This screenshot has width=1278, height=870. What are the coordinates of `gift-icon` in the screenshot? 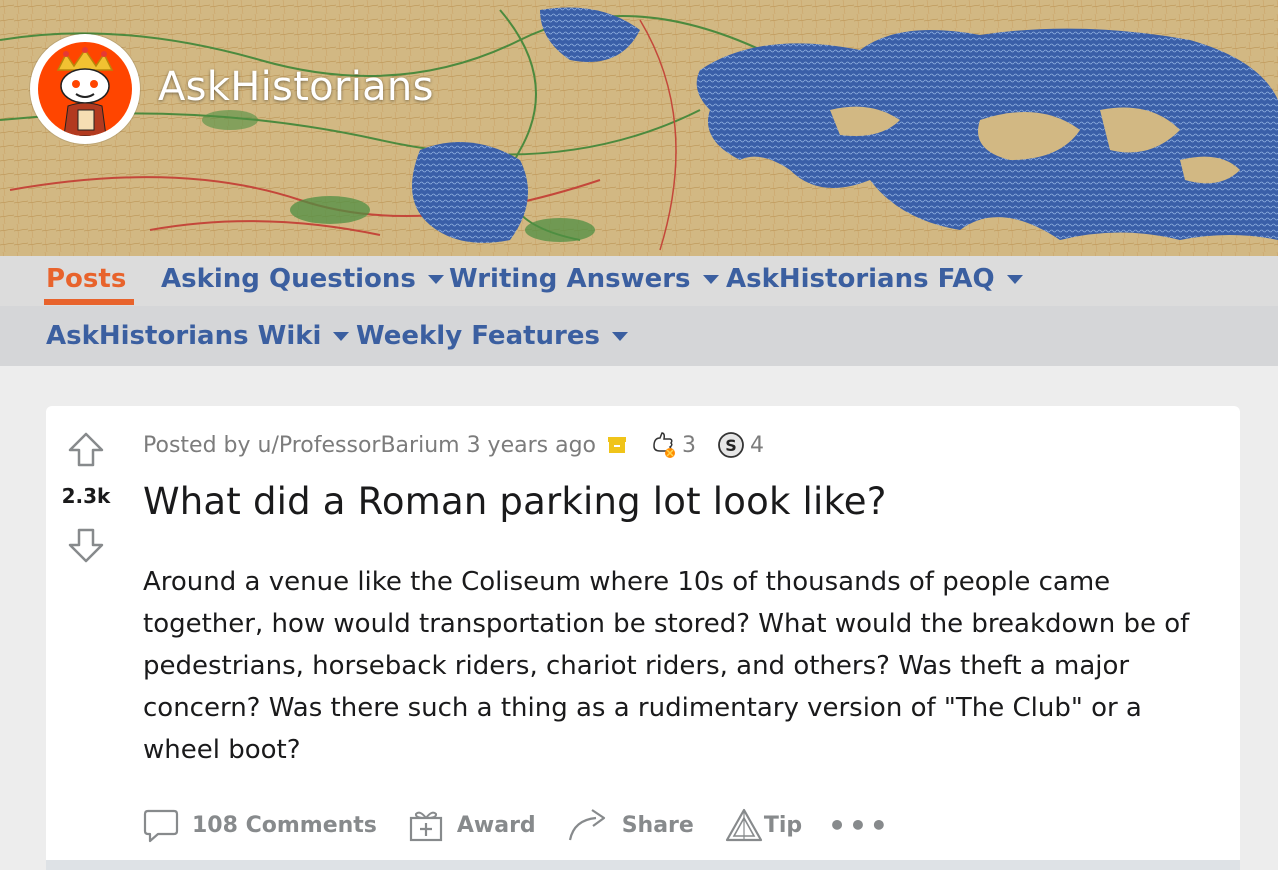 It's located at (425, 826).